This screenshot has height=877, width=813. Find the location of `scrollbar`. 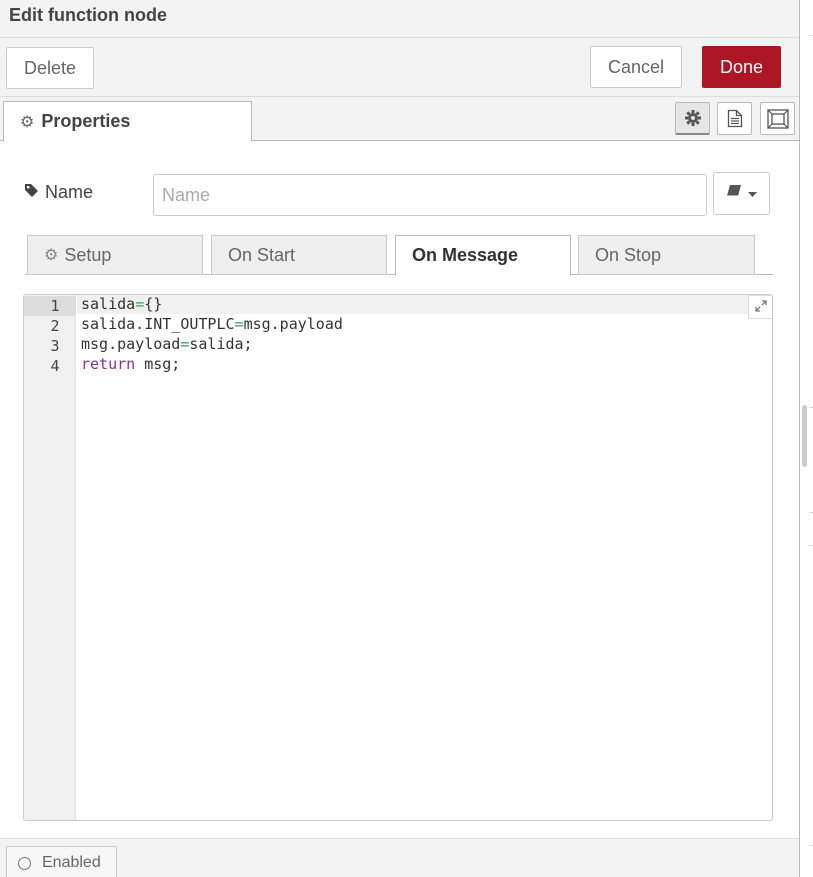

scrollbar is located at coordinates (804, 436).